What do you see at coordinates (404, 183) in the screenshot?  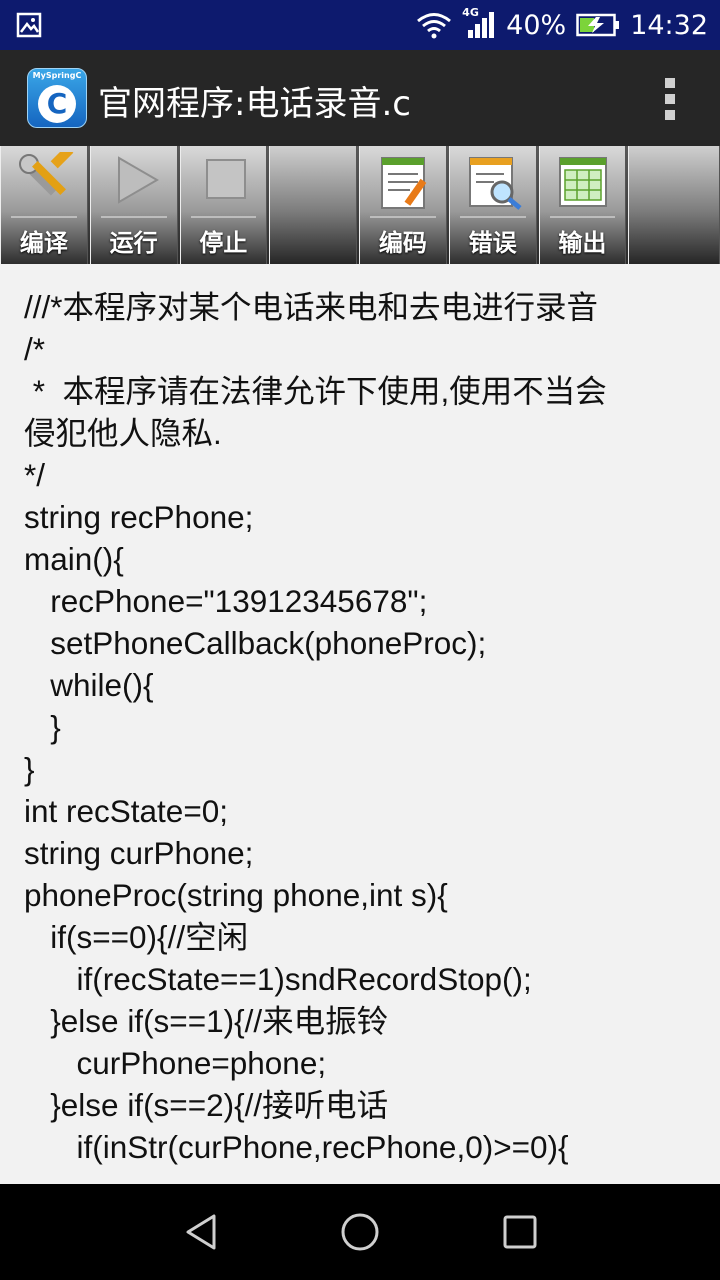 I see `edit-document-icon` at bounding box center [404, 183].